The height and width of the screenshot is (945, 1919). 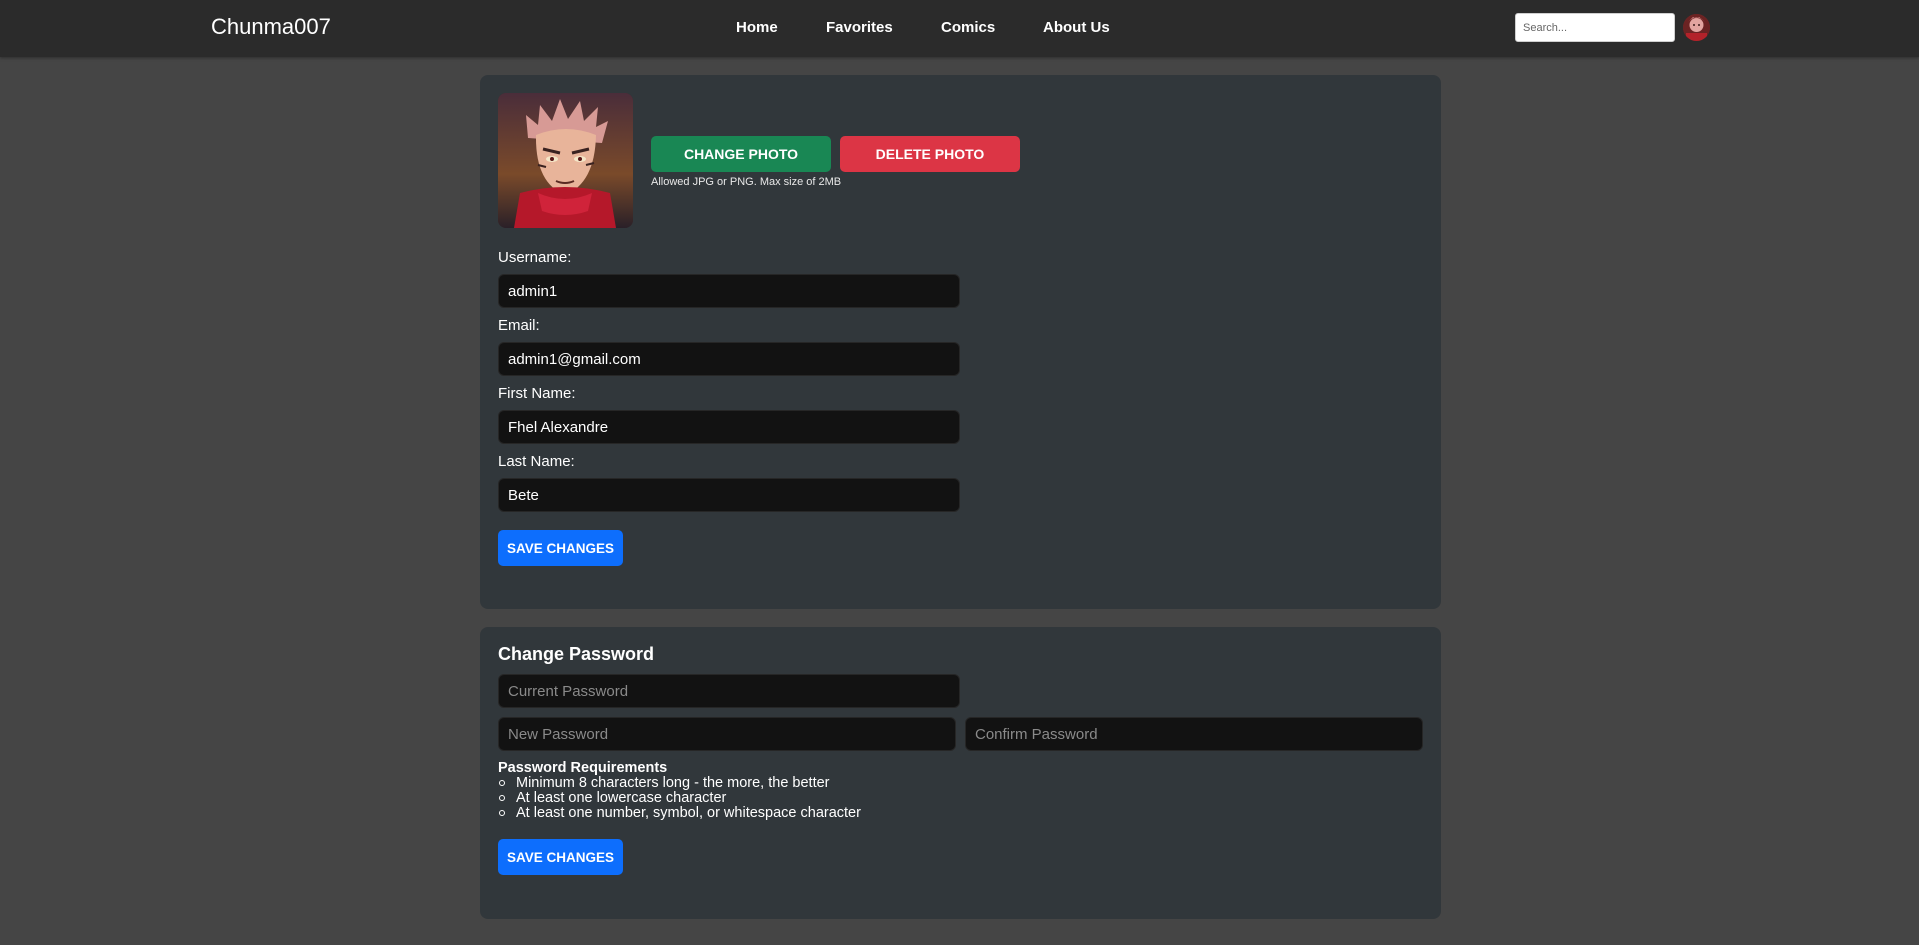 What do you see at coordinates (729, 427) in the screenshot?
I see `first-name-input` at bounding box center [729, 427].